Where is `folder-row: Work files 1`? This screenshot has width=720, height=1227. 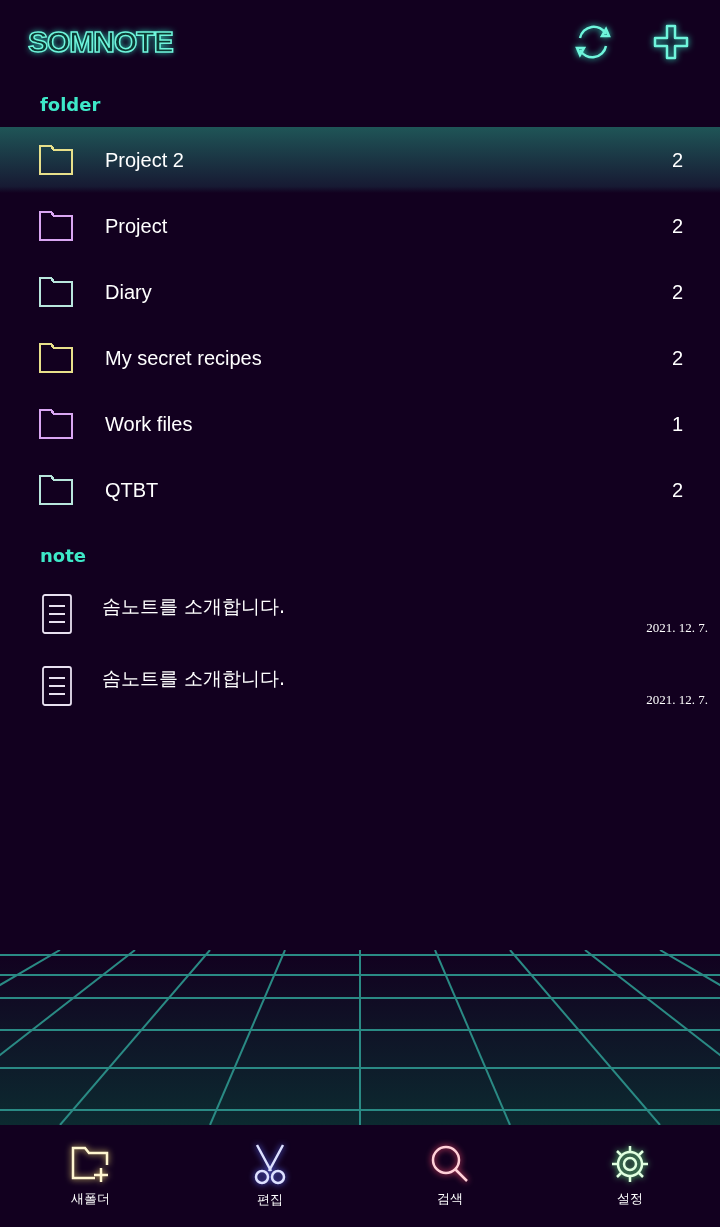
folder-row: Work files 1 is located at coordinates (360, 424).